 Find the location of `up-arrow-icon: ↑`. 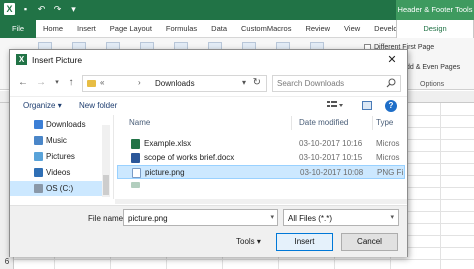

up-arrow-icon: ↑ is located at coordinates (71, 83).